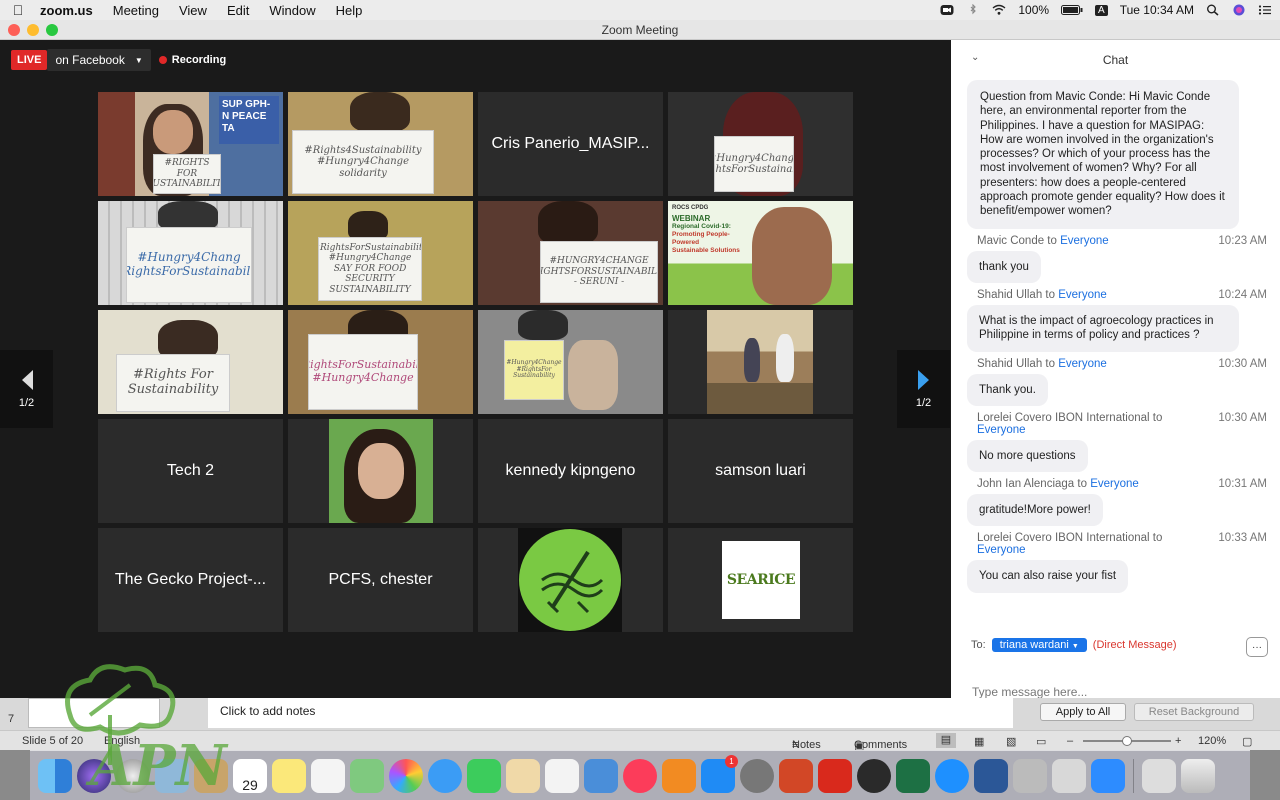  What do you see at coordinates (1108, 775) in the screenshot?
I see `zoom-icon` at bounding box center [1108, 775].